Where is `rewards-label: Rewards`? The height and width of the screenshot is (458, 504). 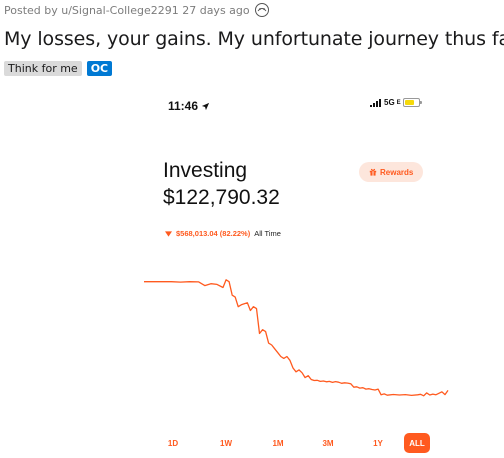 rewards-label: Rewards is located at coordinates (397, 172).